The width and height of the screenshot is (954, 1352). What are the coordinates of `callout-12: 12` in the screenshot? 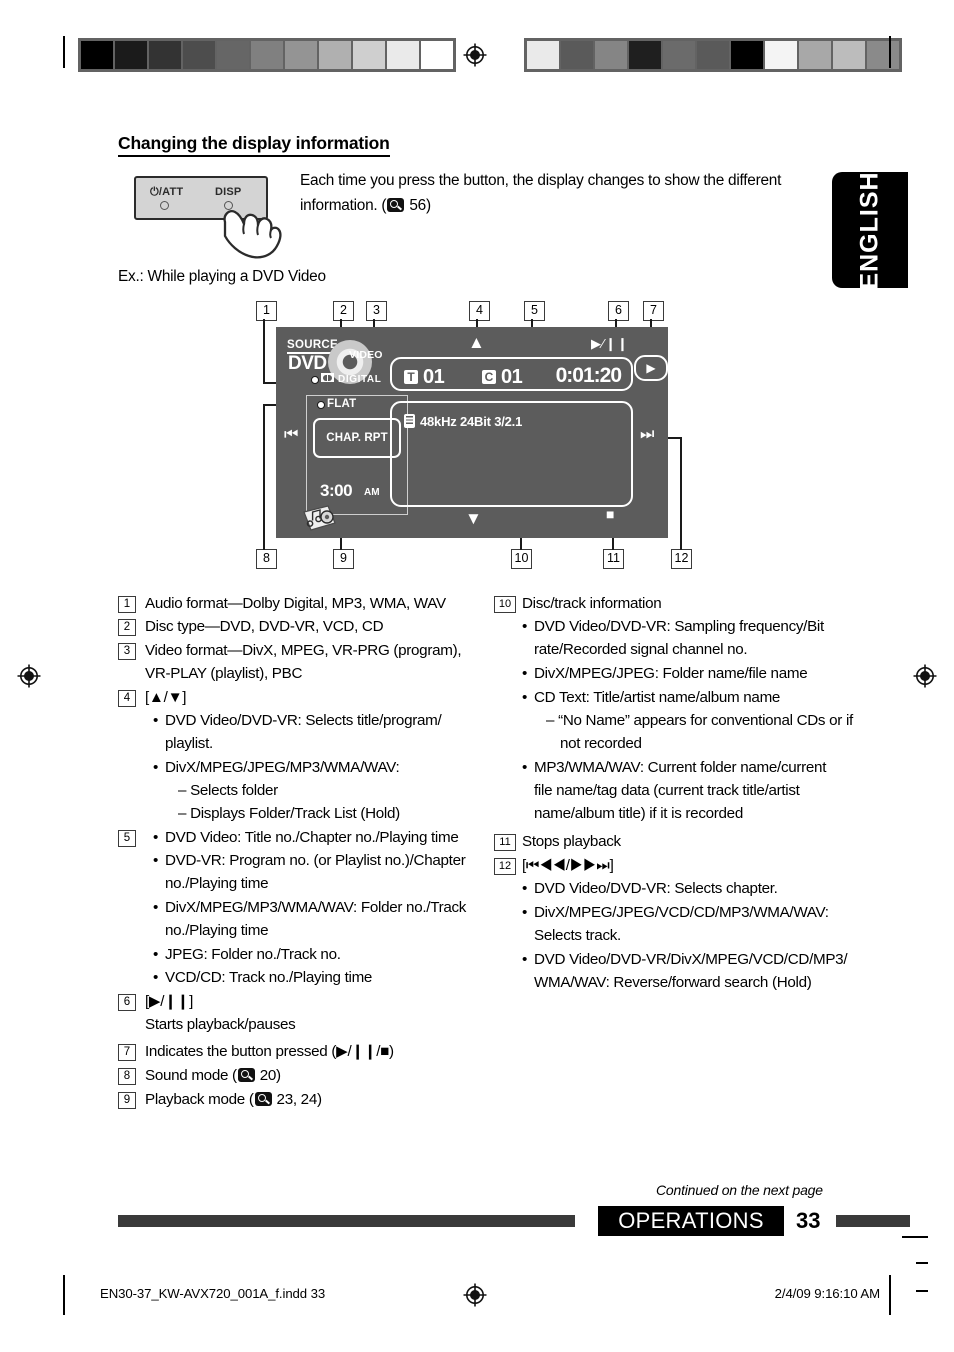 It's located at (681, 559).